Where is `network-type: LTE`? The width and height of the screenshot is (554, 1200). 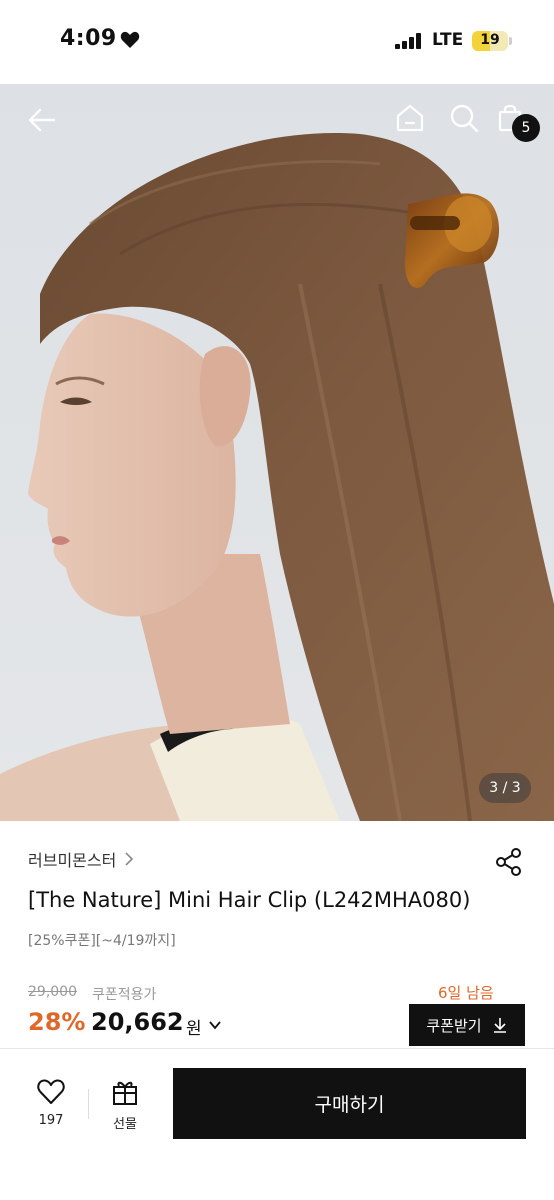
network-type: LTE is located at coordinates (448, 40).